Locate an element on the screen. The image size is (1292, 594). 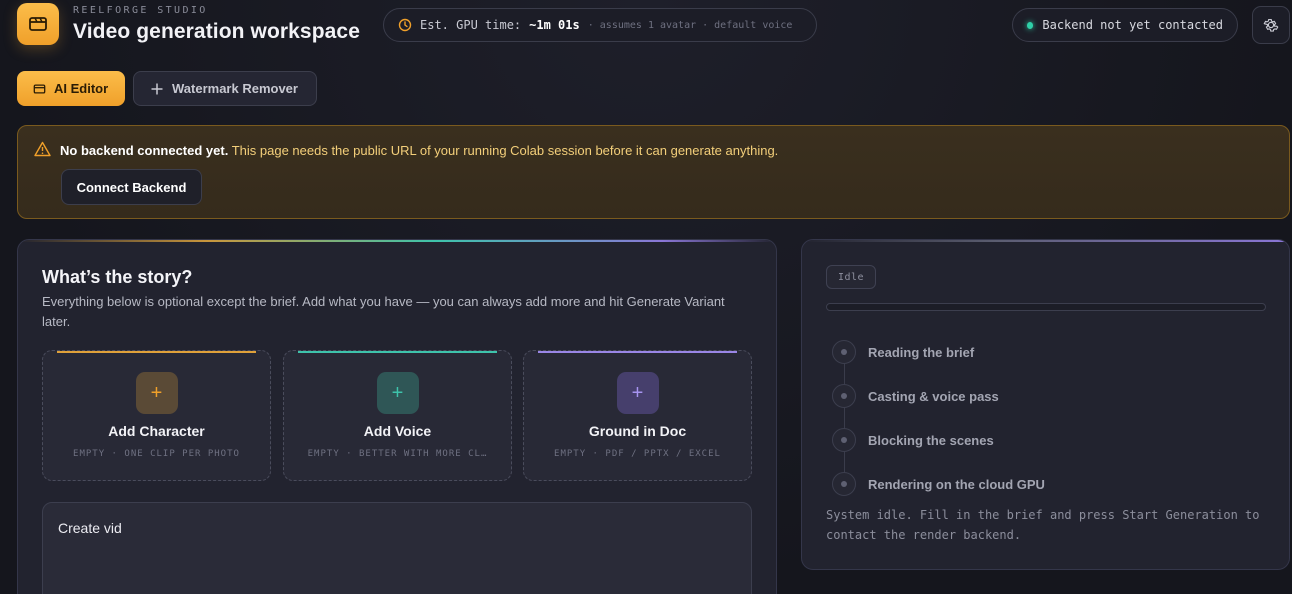
connect-backend-button: Connect Backend is located at coordinates (131, 187).